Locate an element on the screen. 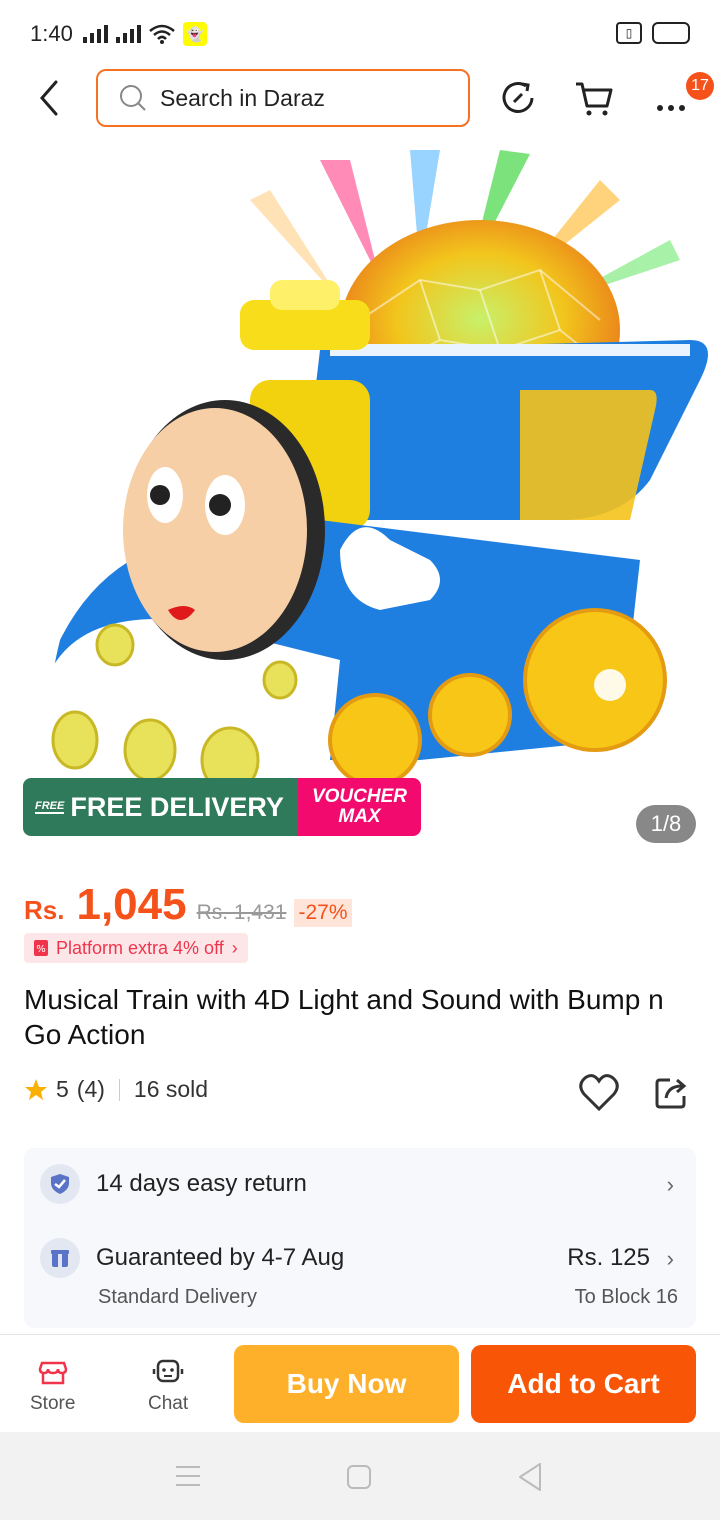 The height and width of the screenshot is (1520, 720). chat-label: Chat is located at coordinates (168, 1403).